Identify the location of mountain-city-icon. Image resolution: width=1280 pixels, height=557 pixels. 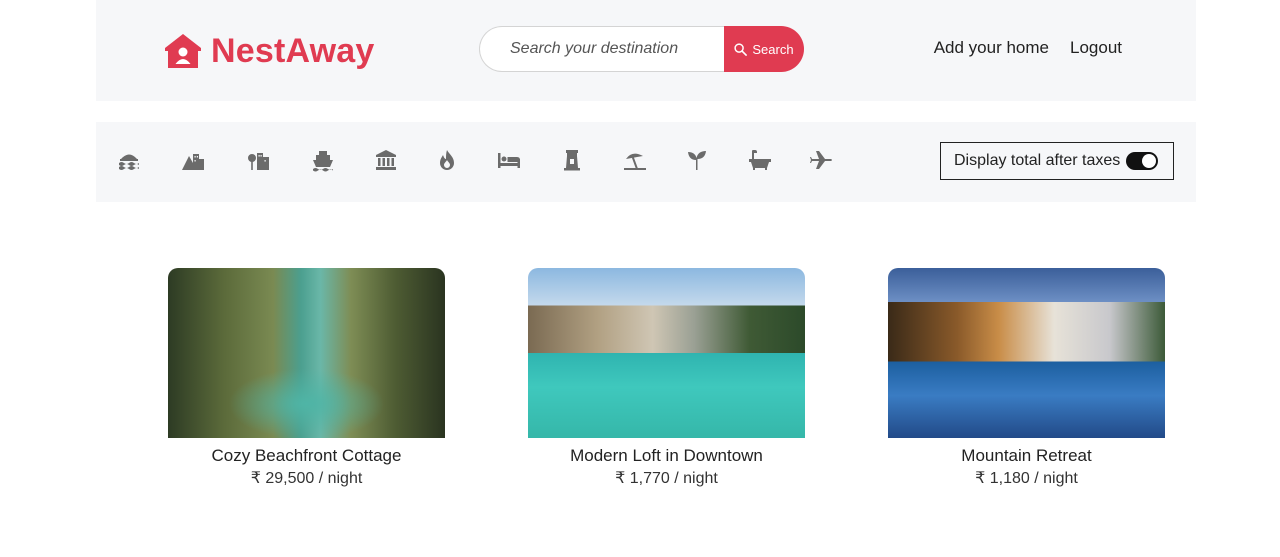
(193, 160).